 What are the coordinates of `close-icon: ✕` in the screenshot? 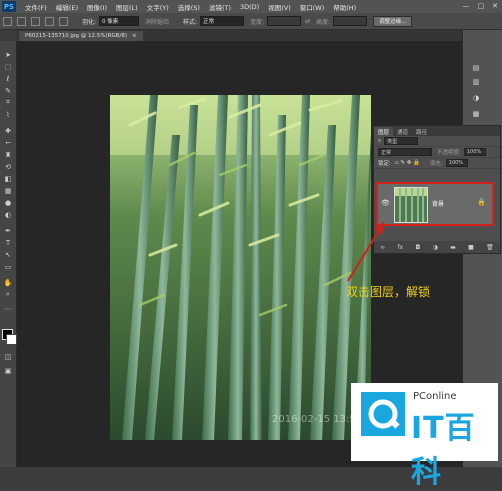 It's located at (495, 6).